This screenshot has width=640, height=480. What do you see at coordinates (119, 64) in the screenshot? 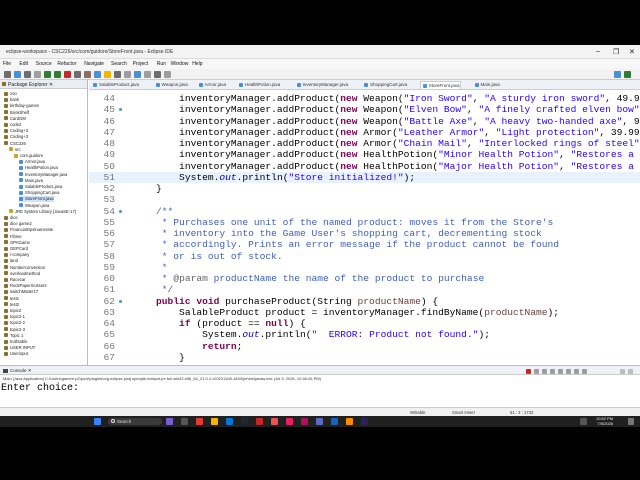
I see `menu-search: Search` at bounding box center [119, 64].